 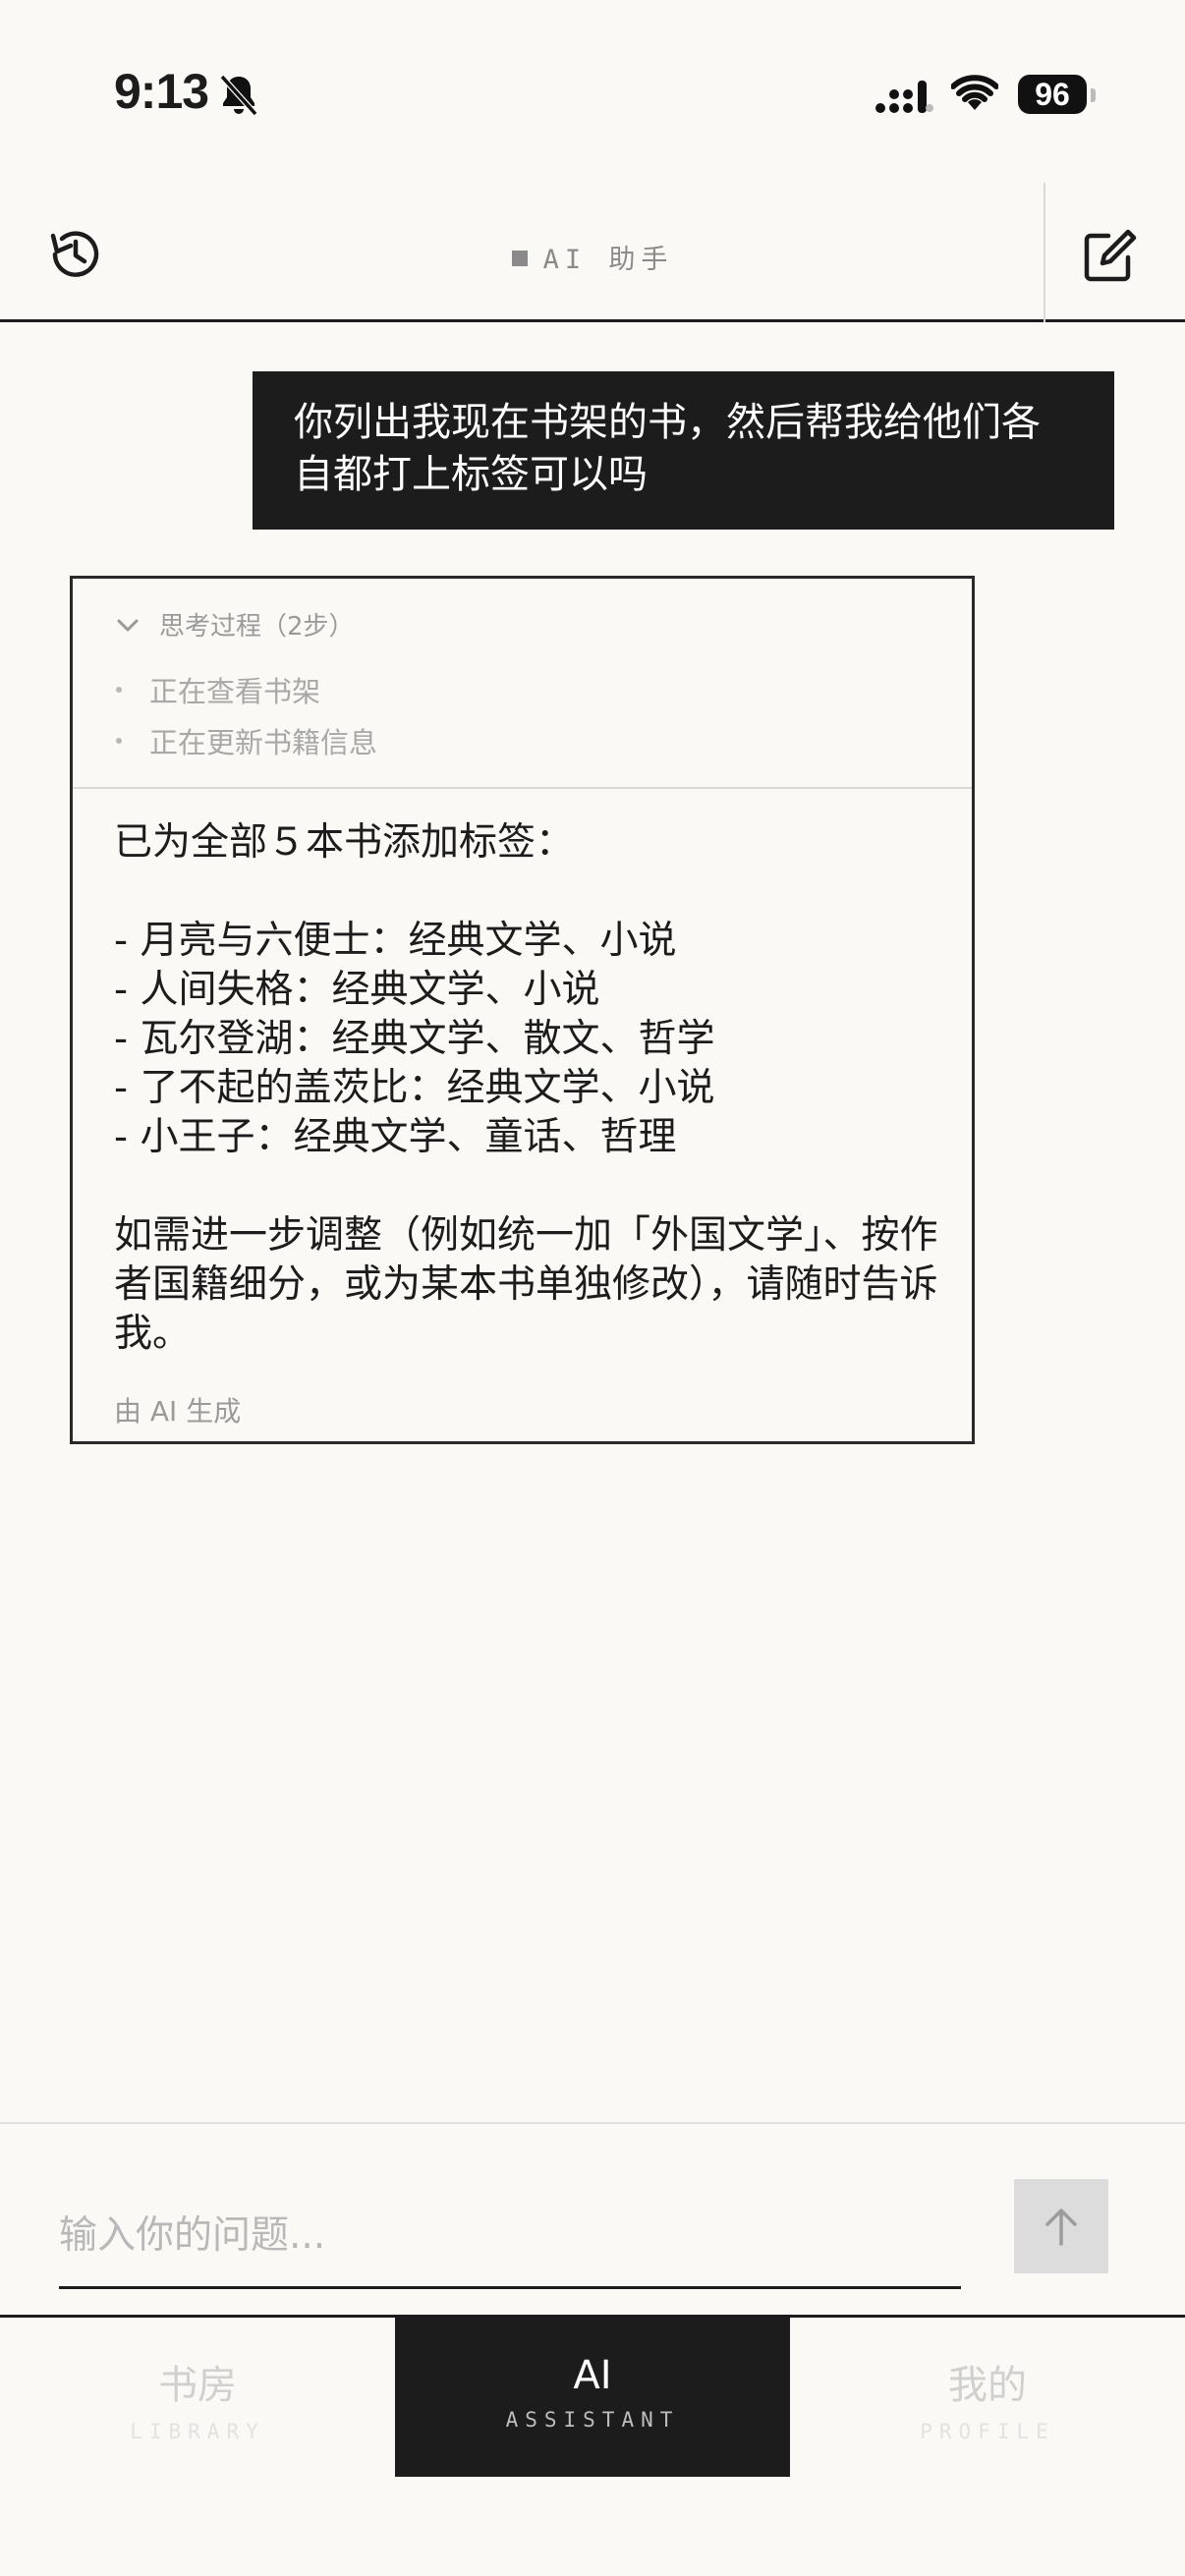 I want to click on thinking-step-text: 正在查看书架, so click(x=235, y=691).